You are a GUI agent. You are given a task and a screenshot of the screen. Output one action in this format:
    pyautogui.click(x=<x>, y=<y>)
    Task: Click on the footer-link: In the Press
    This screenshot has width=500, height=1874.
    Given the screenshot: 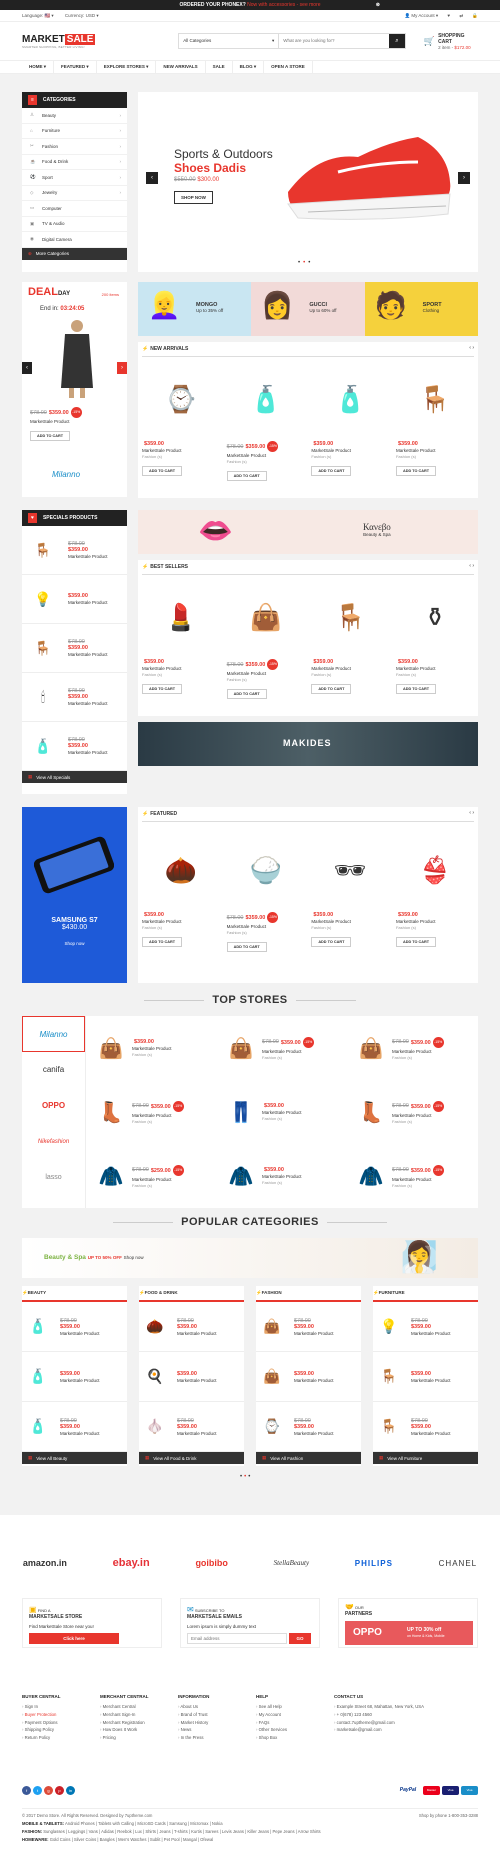 What is the action you would take?
    pyautogui.click(x=217, y=1737)
    